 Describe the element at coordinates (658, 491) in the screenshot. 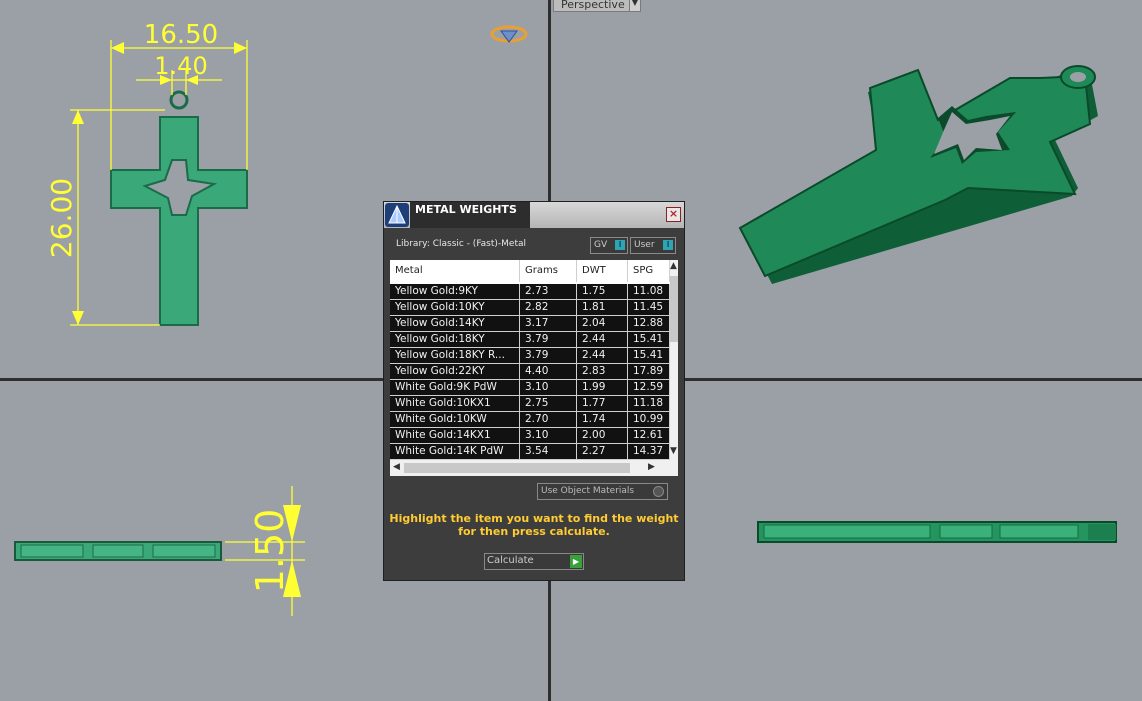

I see `radio-icon` at that location.